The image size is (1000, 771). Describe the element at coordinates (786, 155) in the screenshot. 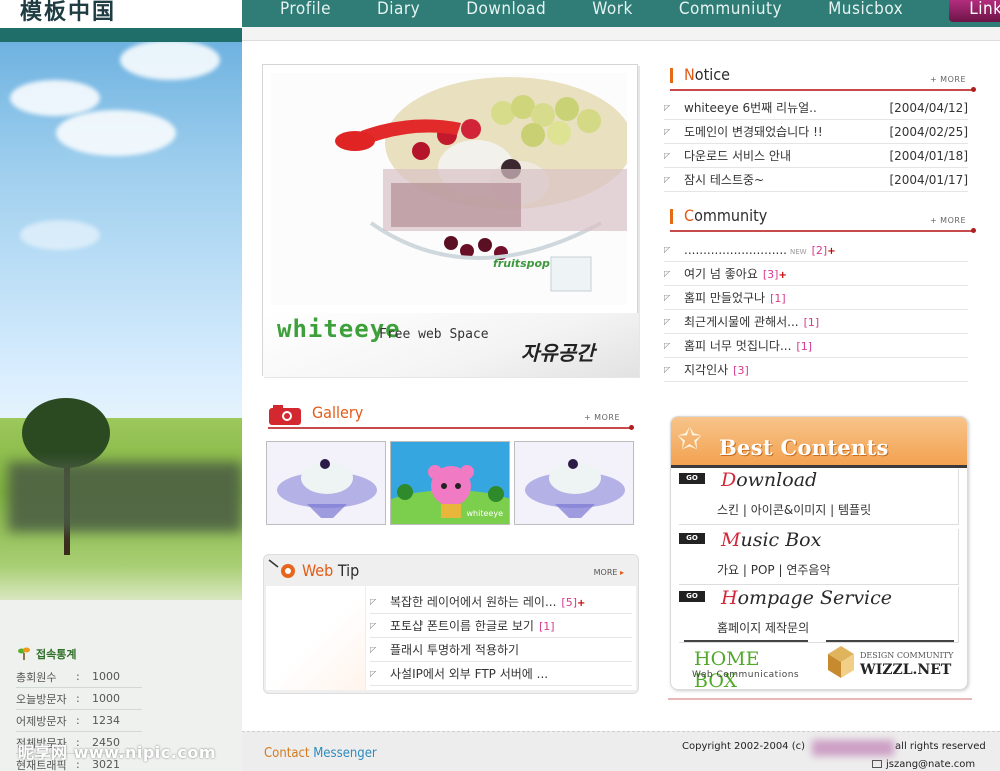

I see `notice-item-title: 다운로드 서비스 안내` at that location.